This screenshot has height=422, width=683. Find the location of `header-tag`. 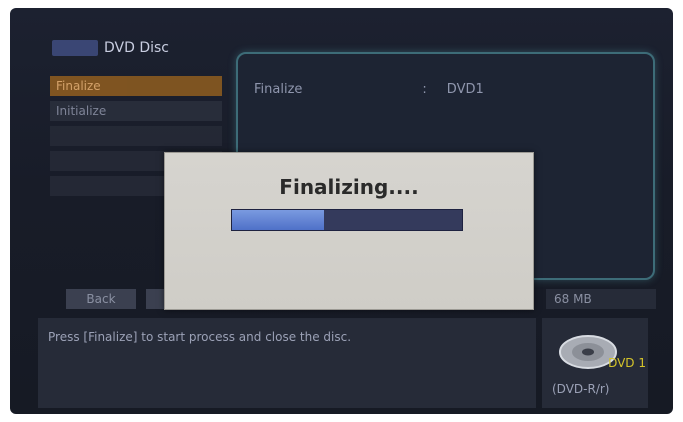

header-tag is located at coordinates (75, 48).